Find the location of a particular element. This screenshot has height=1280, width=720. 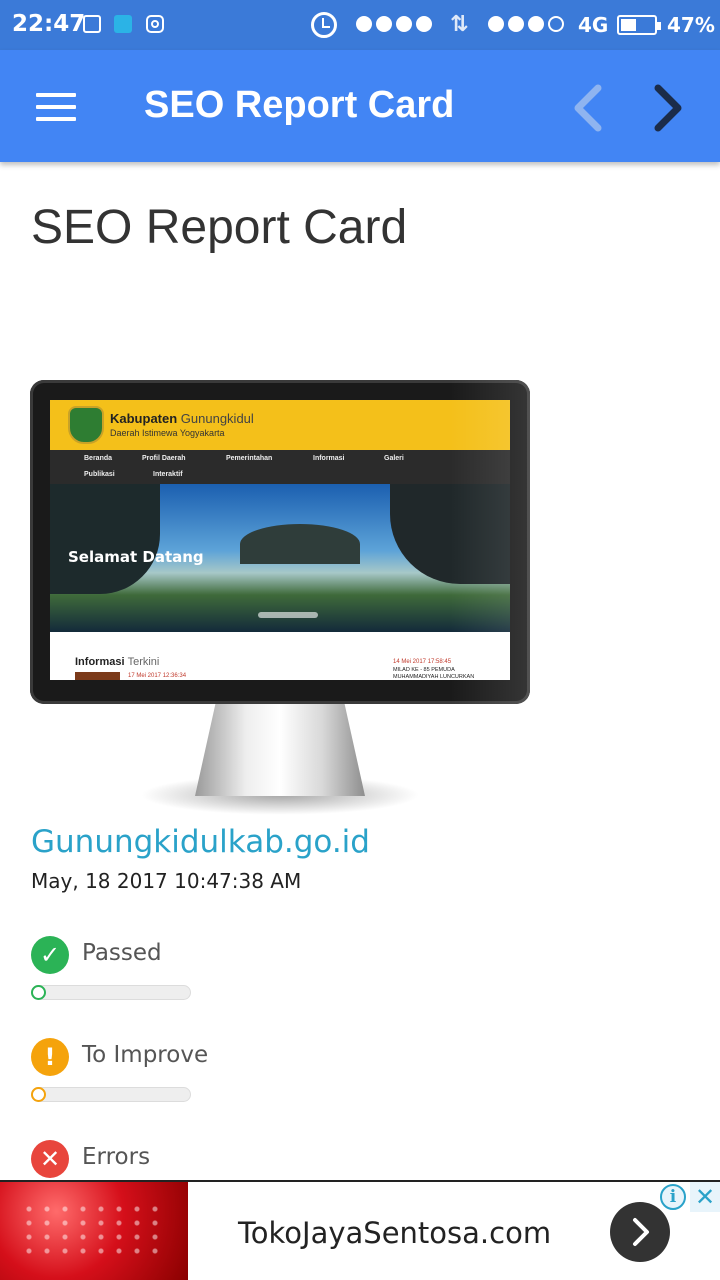

app-bar: SEO Report Card is located at coordinates (360, 106).